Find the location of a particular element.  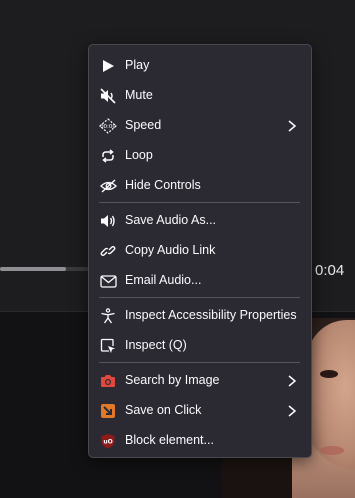

menu-item-label: Inspect (Q) is located at coordinates (156, 345).